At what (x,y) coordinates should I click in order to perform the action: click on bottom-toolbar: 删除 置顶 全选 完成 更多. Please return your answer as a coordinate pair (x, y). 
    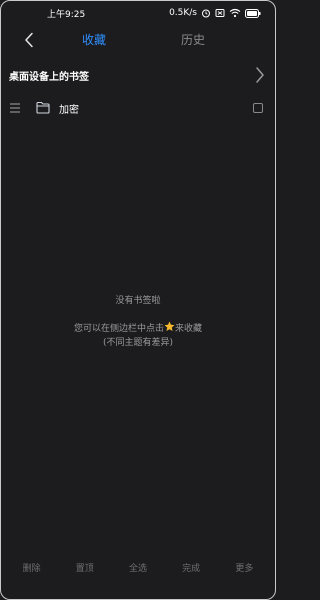
    Looking at the image, I should click on (138, 569).